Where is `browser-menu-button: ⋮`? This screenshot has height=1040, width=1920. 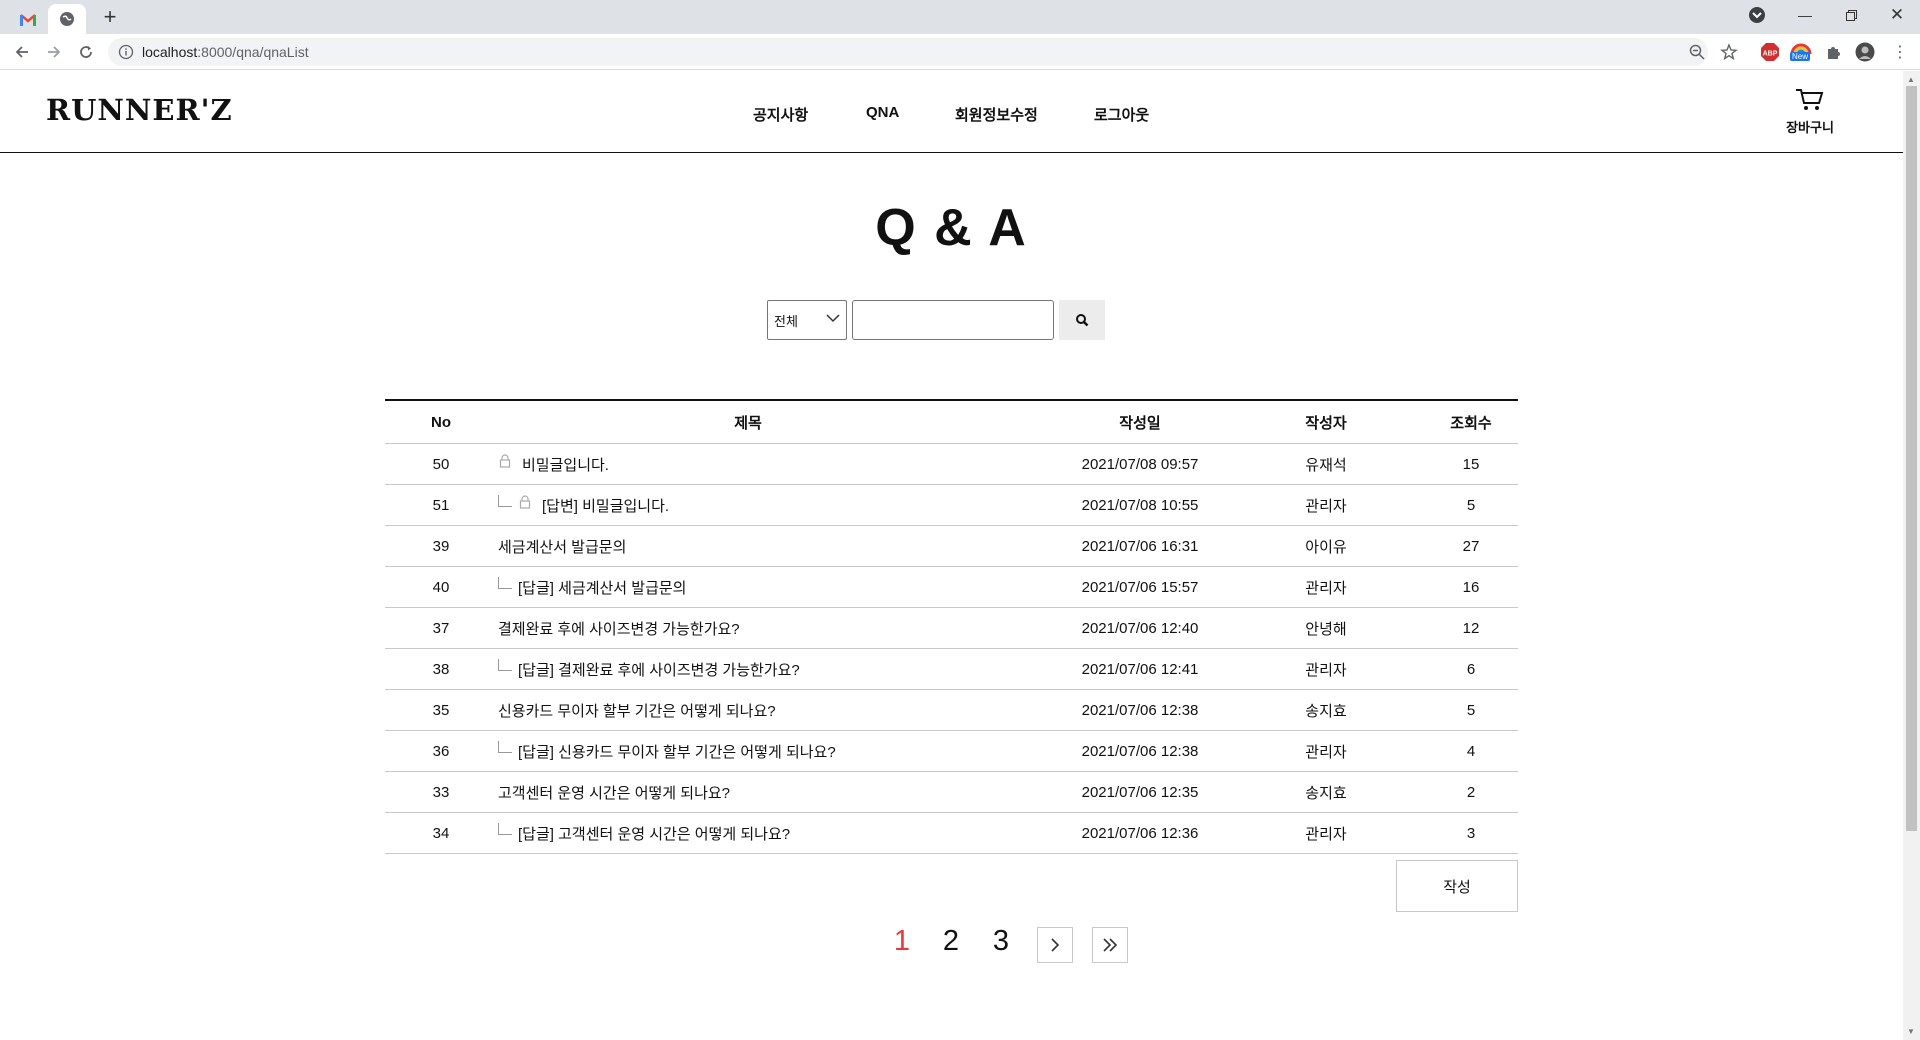
browser-menu-button: ⋮ is located at coordinates (1900, 52).